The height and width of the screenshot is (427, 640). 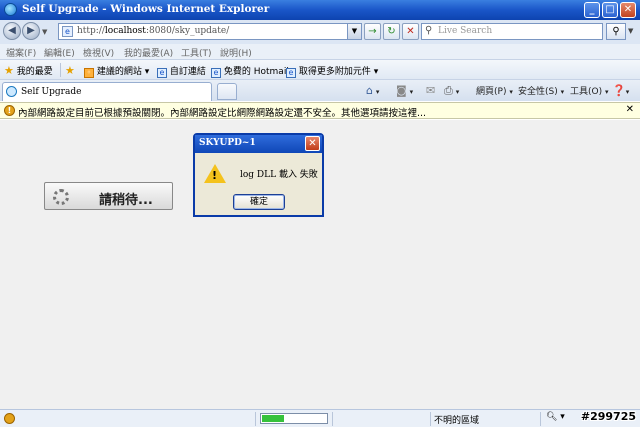 I want to click on ok-button: 確定, so click(x=259, y=202).